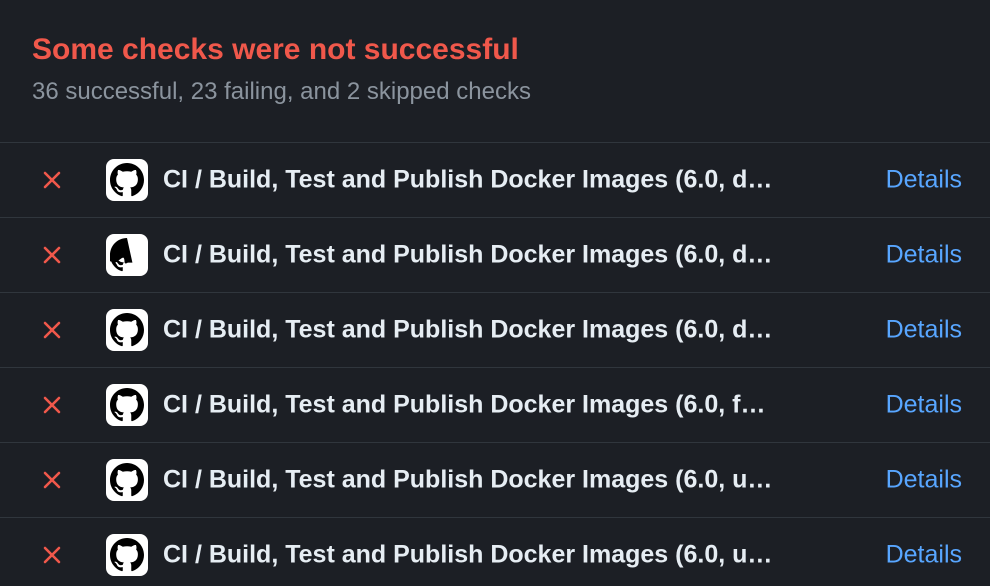 This screenshot has height=586, width=990. I want to click on checks-status-title: Some checks were not successful, so click(275, 49).